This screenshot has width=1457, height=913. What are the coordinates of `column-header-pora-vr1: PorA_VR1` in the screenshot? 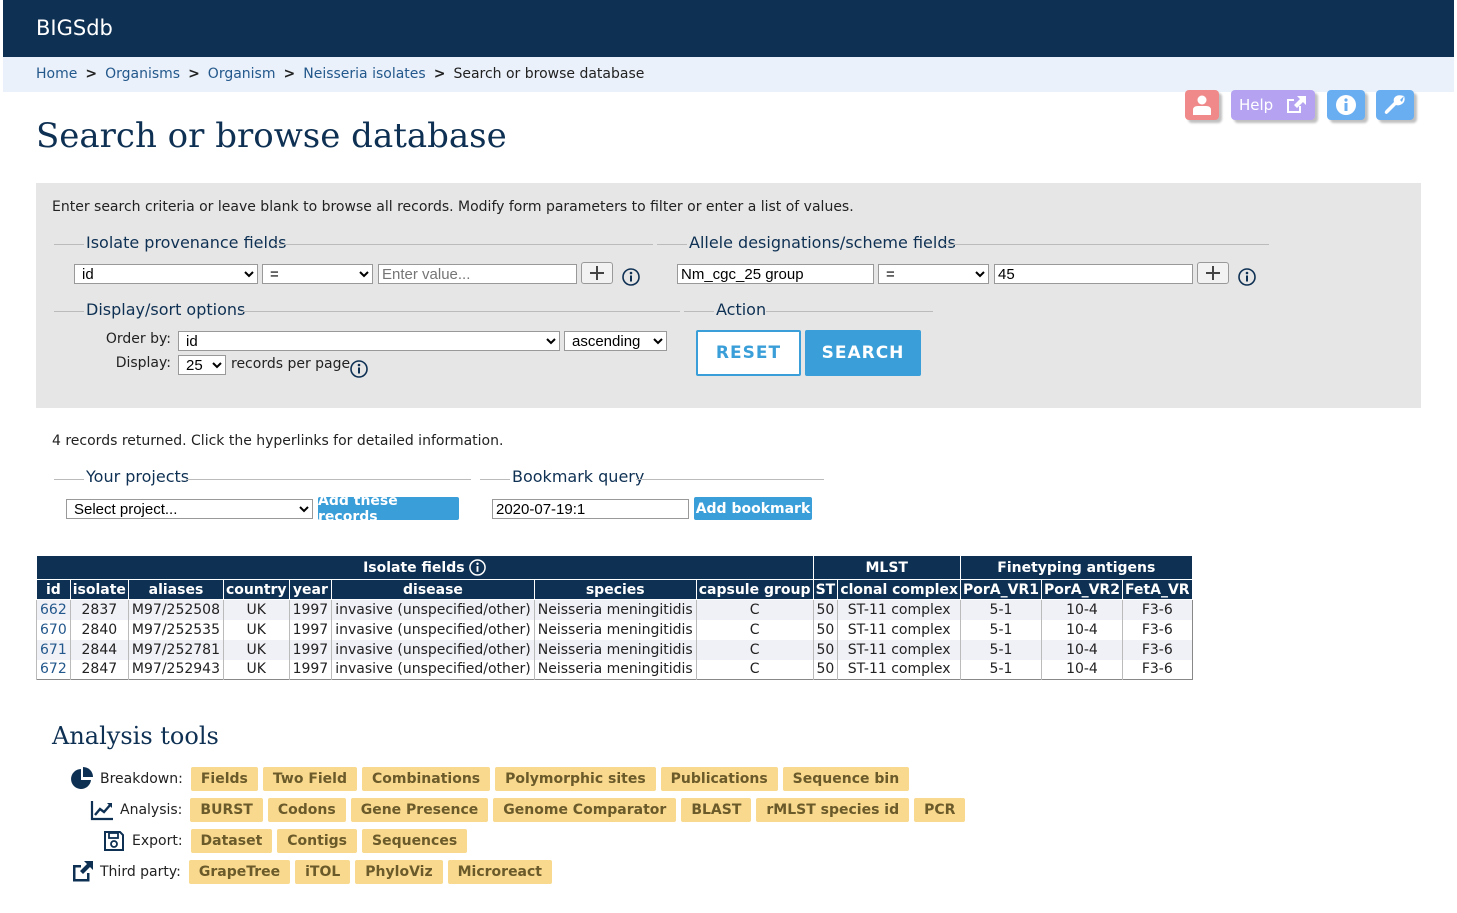 It's located at (1000, 589).